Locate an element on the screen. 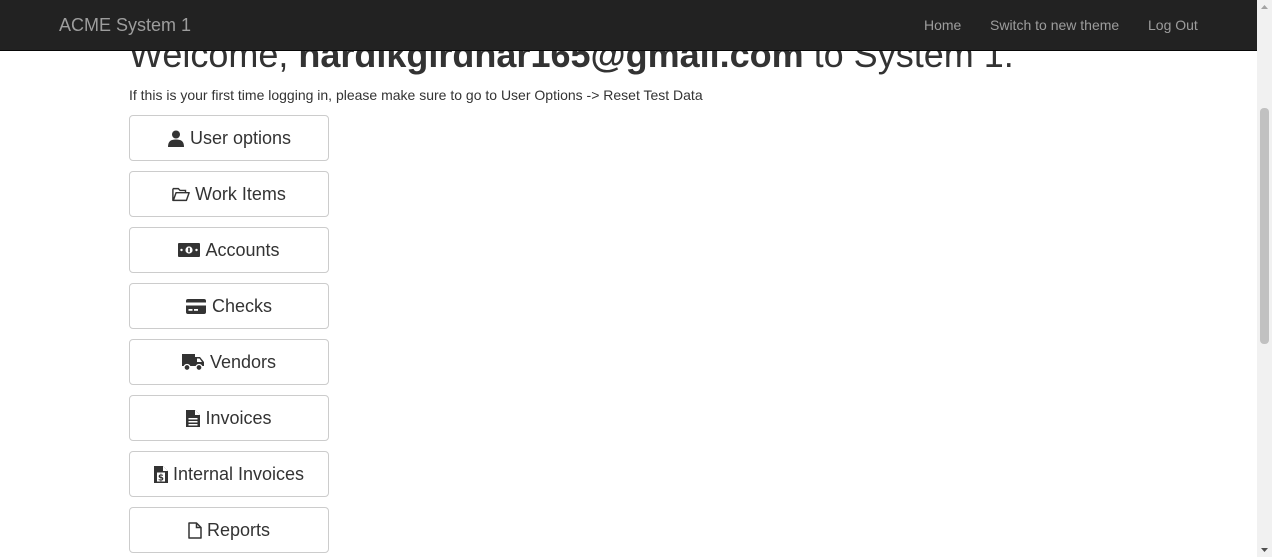  checks-label: Checks is located at coordinates (242, 305).